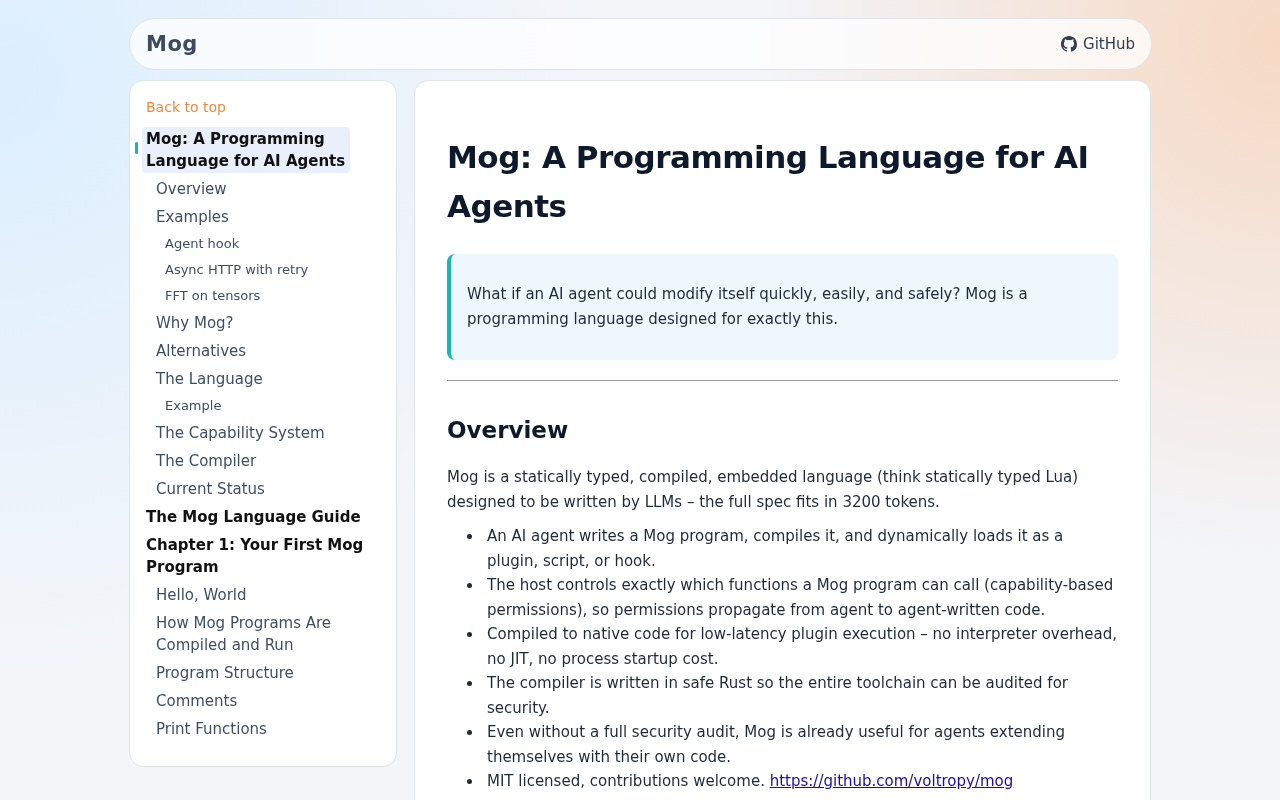 The height and width of the screenshot is (800, 1280). I want to click on toc-link: Comments, so click(263, 701).